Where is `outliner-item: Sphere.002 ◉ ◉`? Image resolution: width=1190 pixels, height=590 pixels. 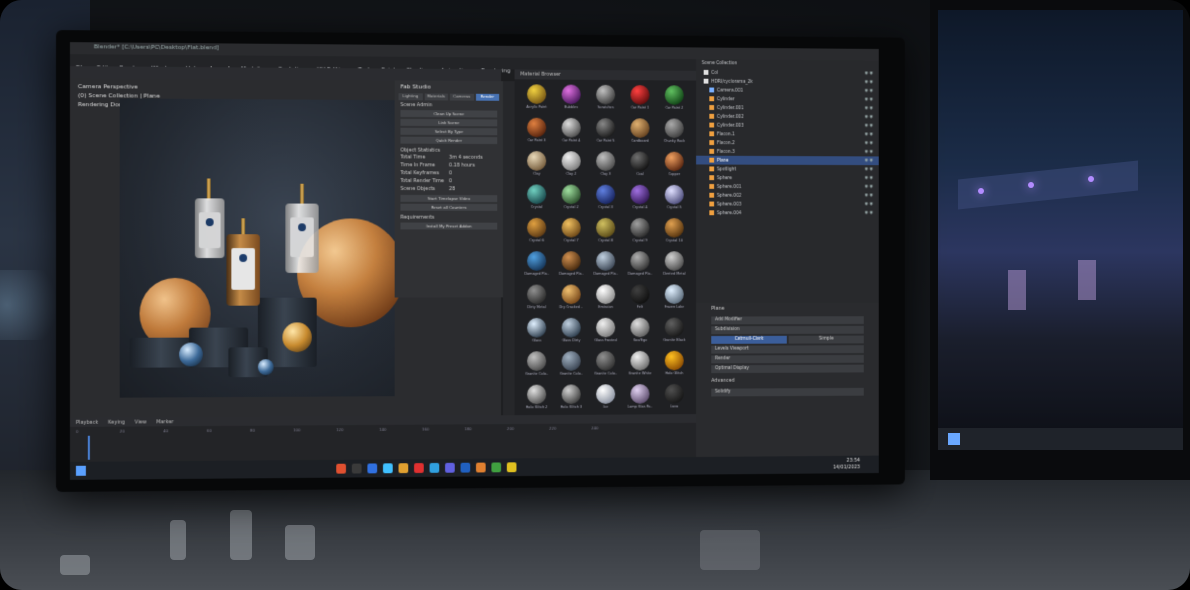 outliner-item: Sphere.002 ◉ ◉ is located at coordinates (787, 195).